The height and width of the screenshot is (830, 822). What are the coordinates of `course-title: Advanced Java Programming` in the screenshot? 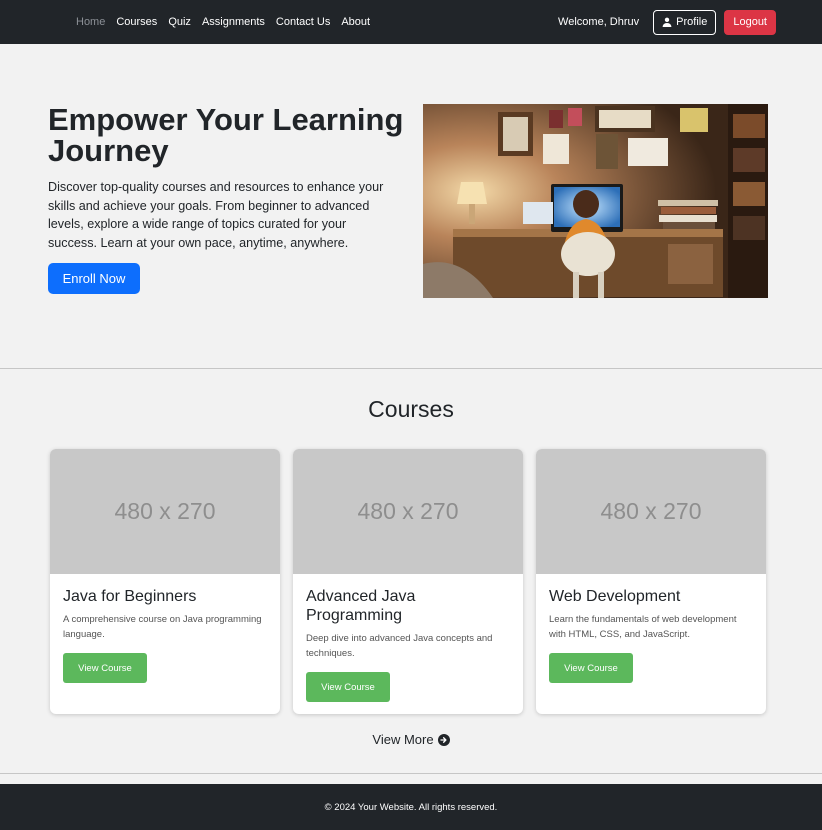 It's located at (361, 606).